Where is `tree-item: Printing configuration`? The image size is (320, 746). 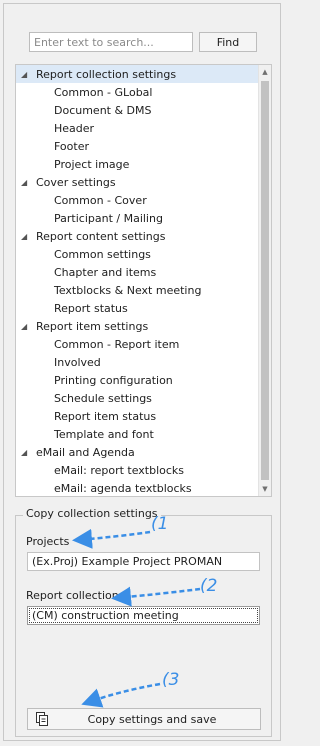
tree-item: Printing configuration is located at coordinates (137, 380).